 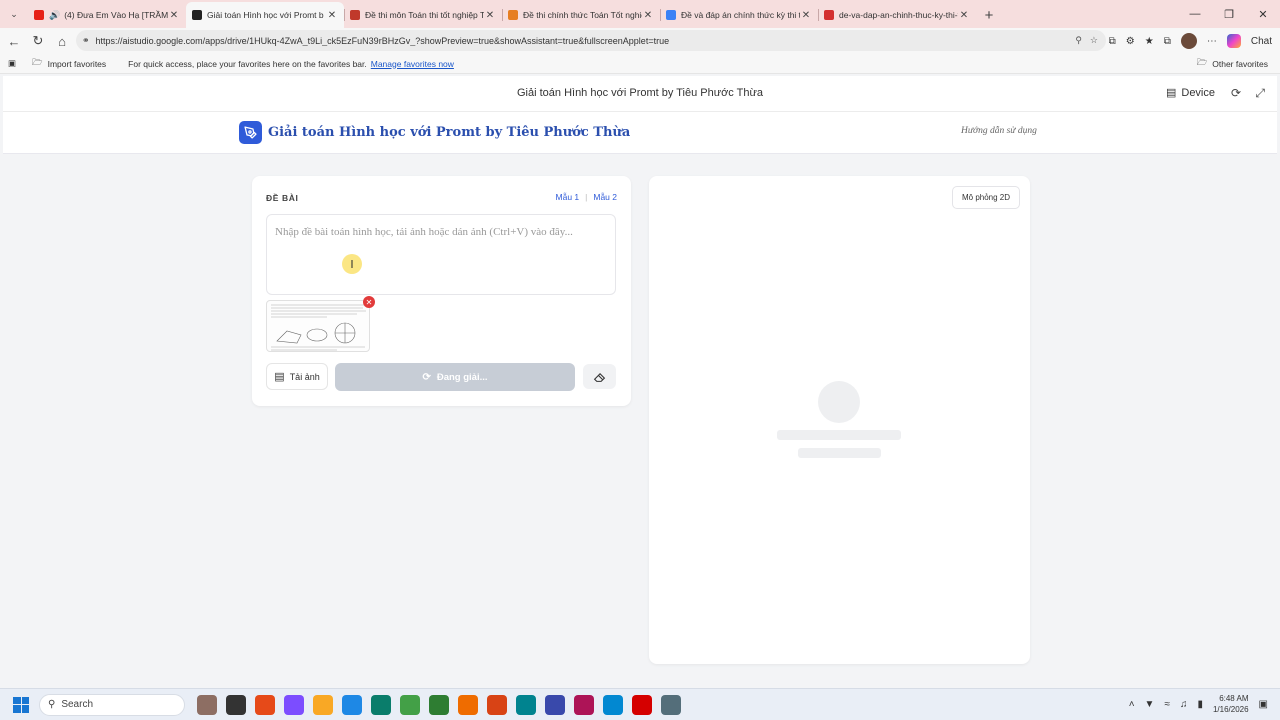 What do you see at coordinates (497, 704) in the screenshot?
I see `firefox-icon` at bounding box center [497, 704].